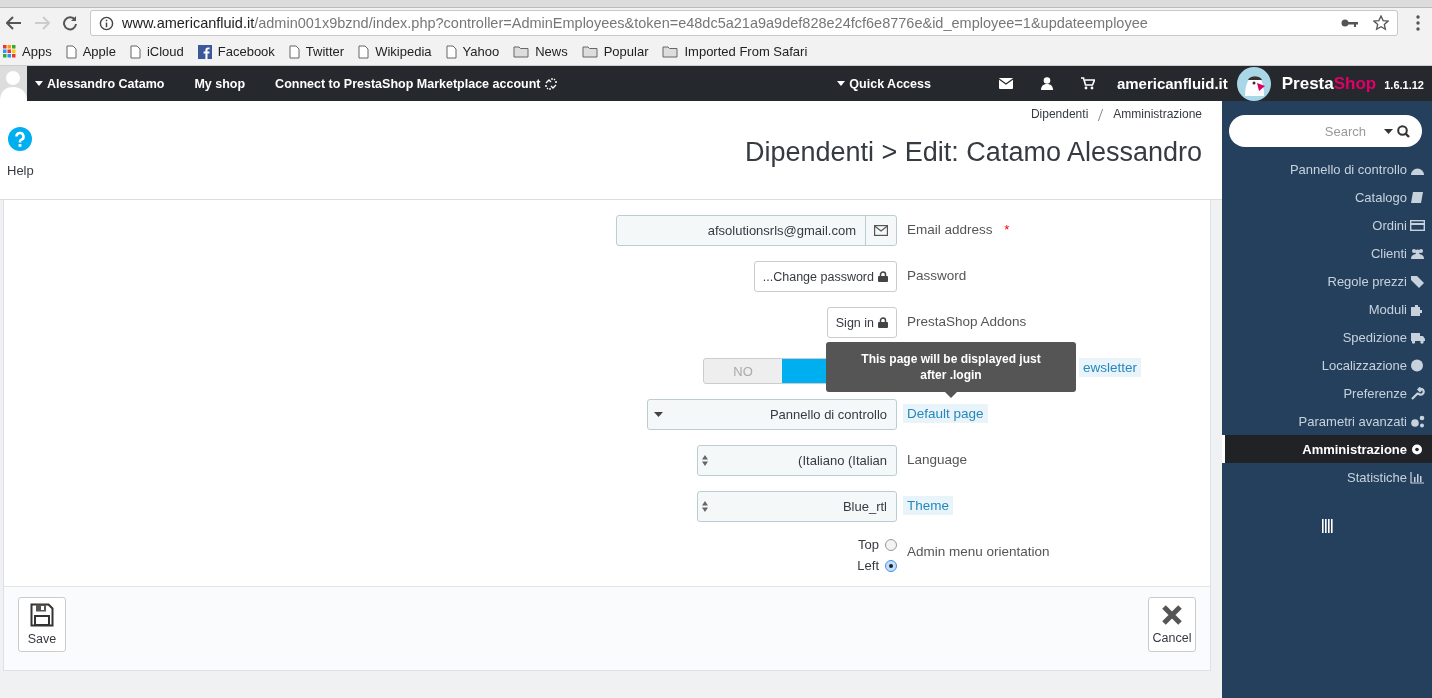 This screenshot has width=1432, height=698. Describe the element at coordinates (540, 51) in the screenshot. I see `bookmark-link: News` at that location.